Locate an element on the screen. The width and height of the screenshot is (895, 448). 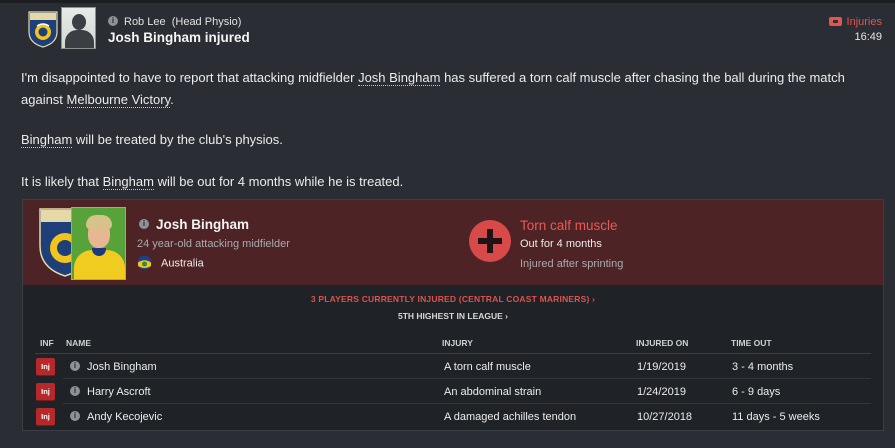
top-bar is located at coordinates (447, 1).